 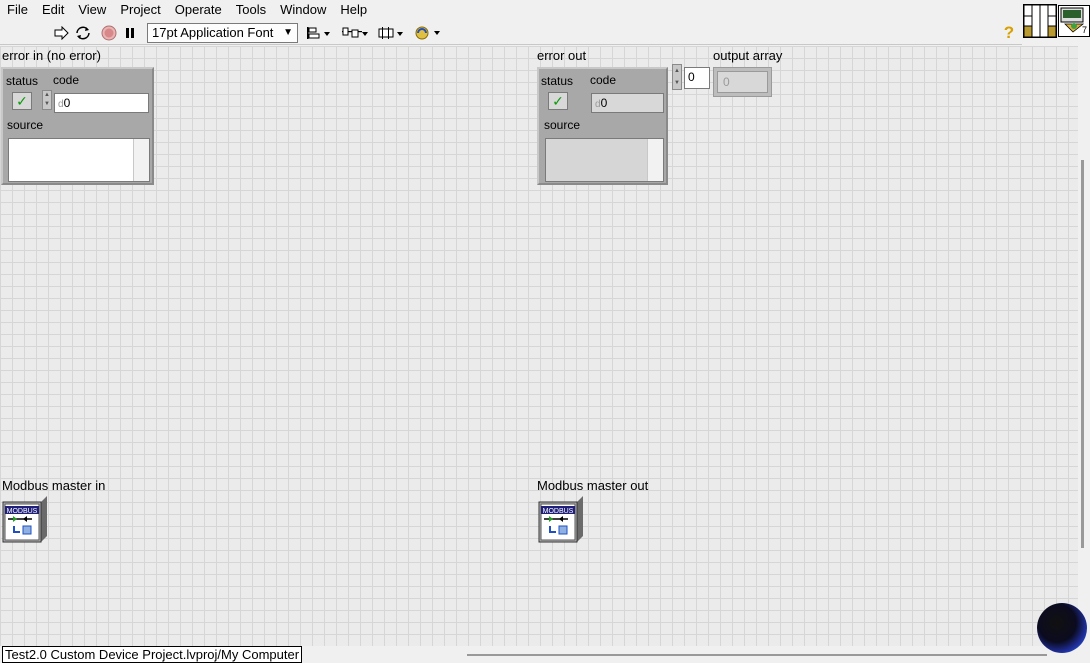 I want to click on output-array-index-increment: ▲ ▼, so click(x=677, y=77).